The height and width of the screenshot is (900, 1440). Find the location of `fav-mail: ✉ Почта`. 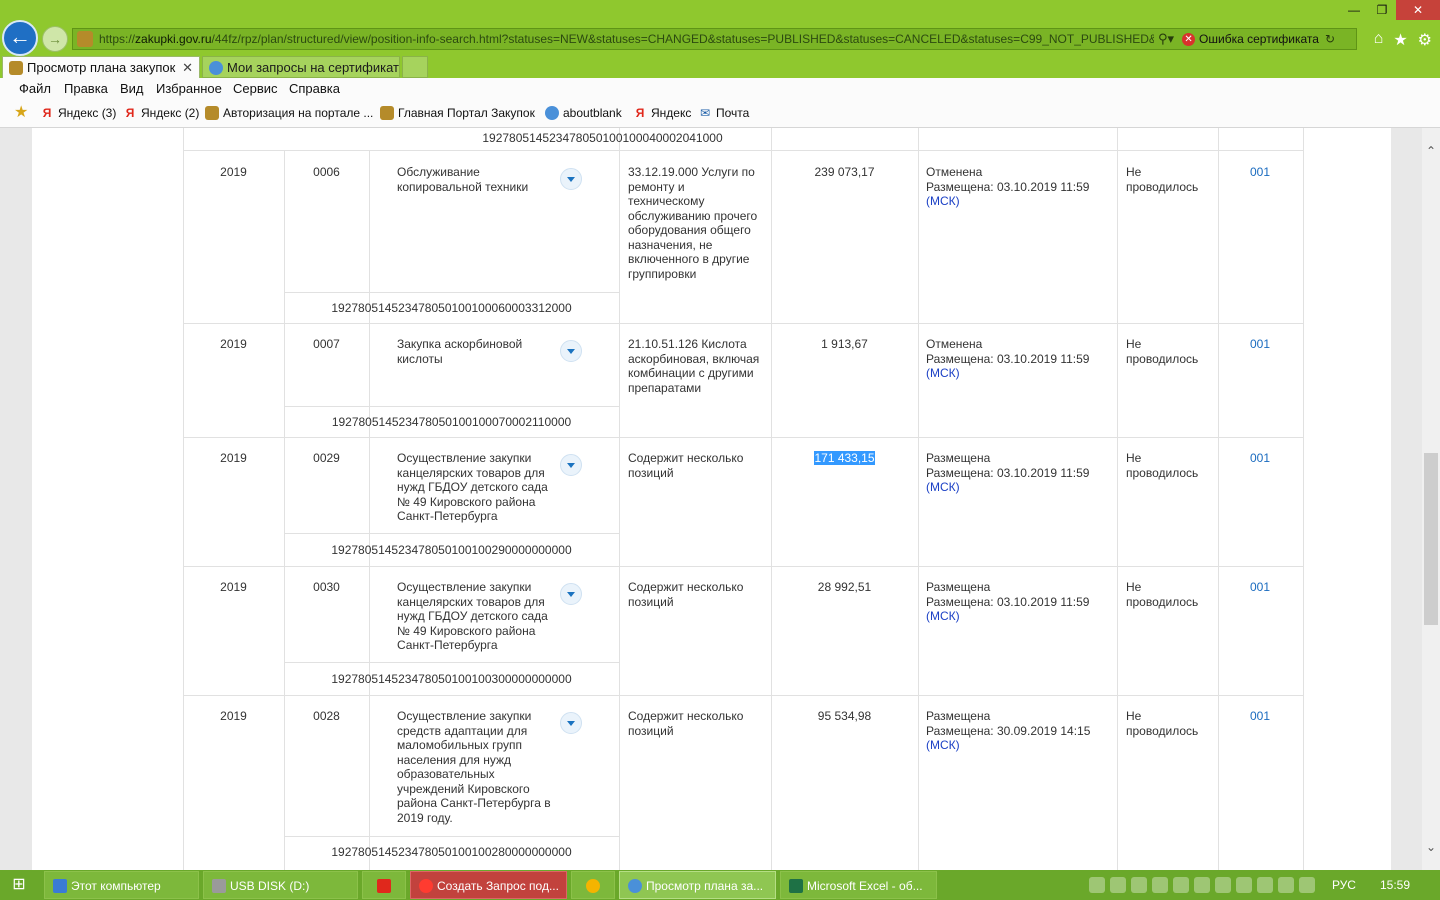

fav-mail: ✉ Почта is located at coordinates (723, 113).